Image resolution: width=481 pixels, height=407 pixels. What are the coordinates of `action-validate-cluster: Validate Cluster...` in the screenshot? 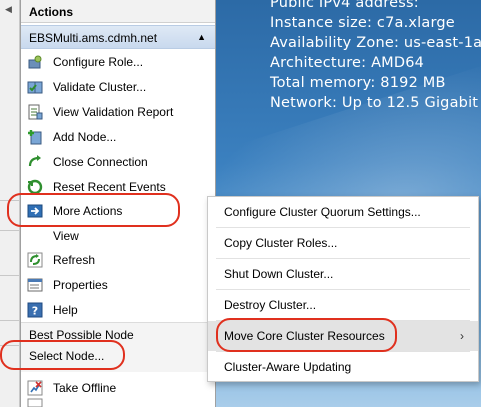 It's located at (119, 86).